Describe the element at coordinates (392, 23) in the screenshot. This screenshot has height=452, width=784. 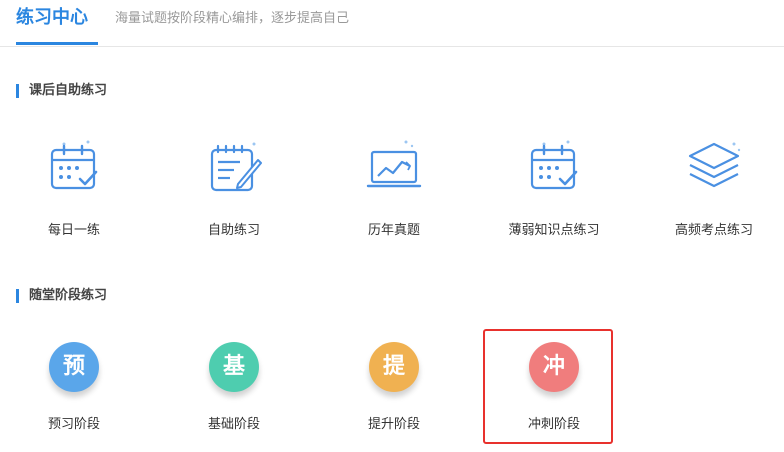
I see `page-header: 练习中心 海量试题按阶段精心编排，逐步提高自己` at that location.